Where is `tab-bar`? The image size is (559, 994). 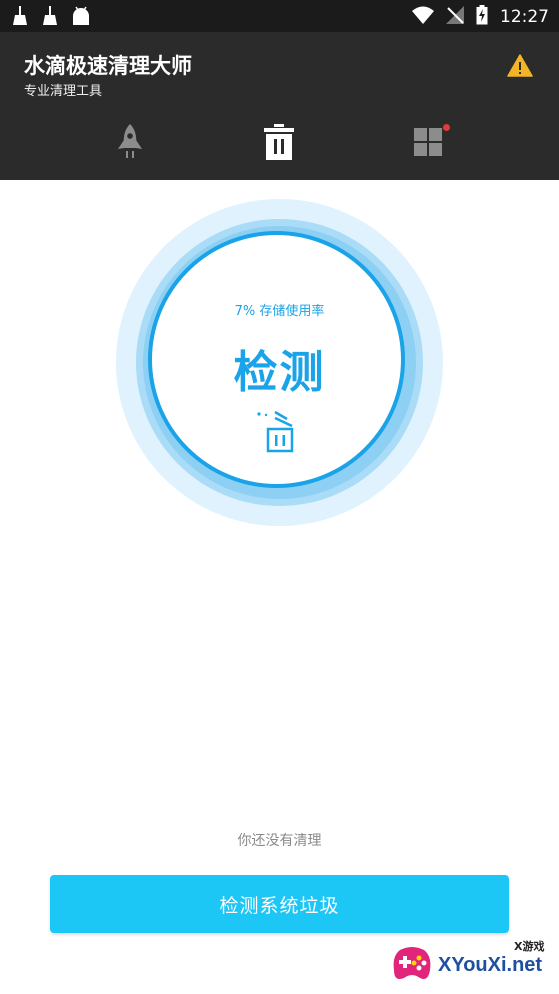
tab-bar is located at coordinates (279, 144).